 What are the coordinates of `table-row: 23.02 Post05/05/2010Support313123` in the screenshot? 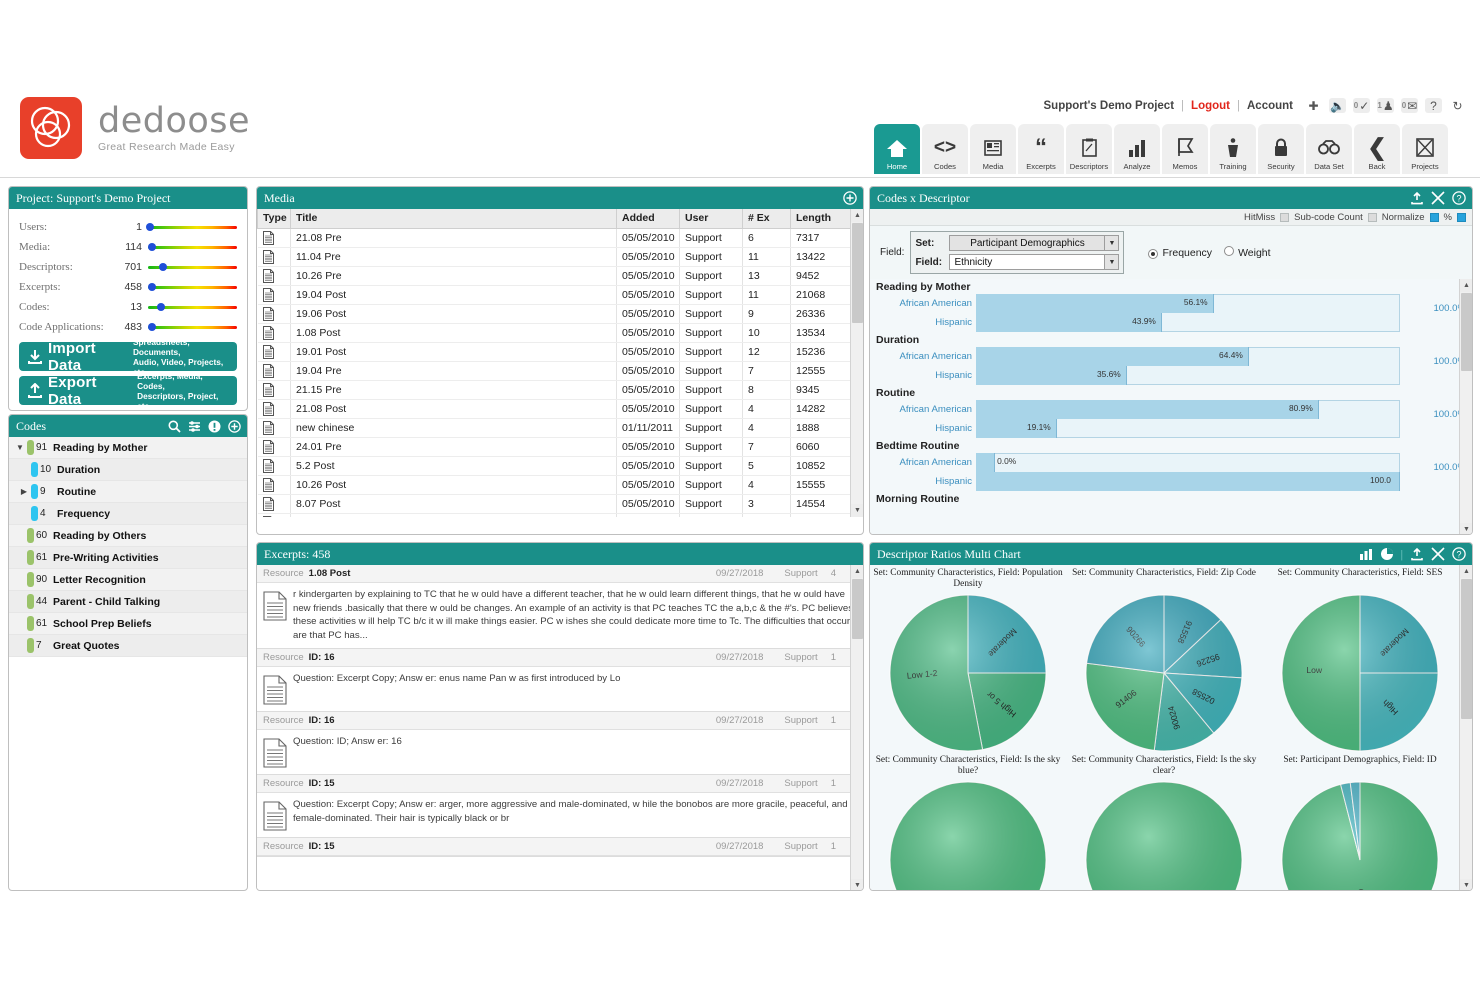 It's located at (560, 515).